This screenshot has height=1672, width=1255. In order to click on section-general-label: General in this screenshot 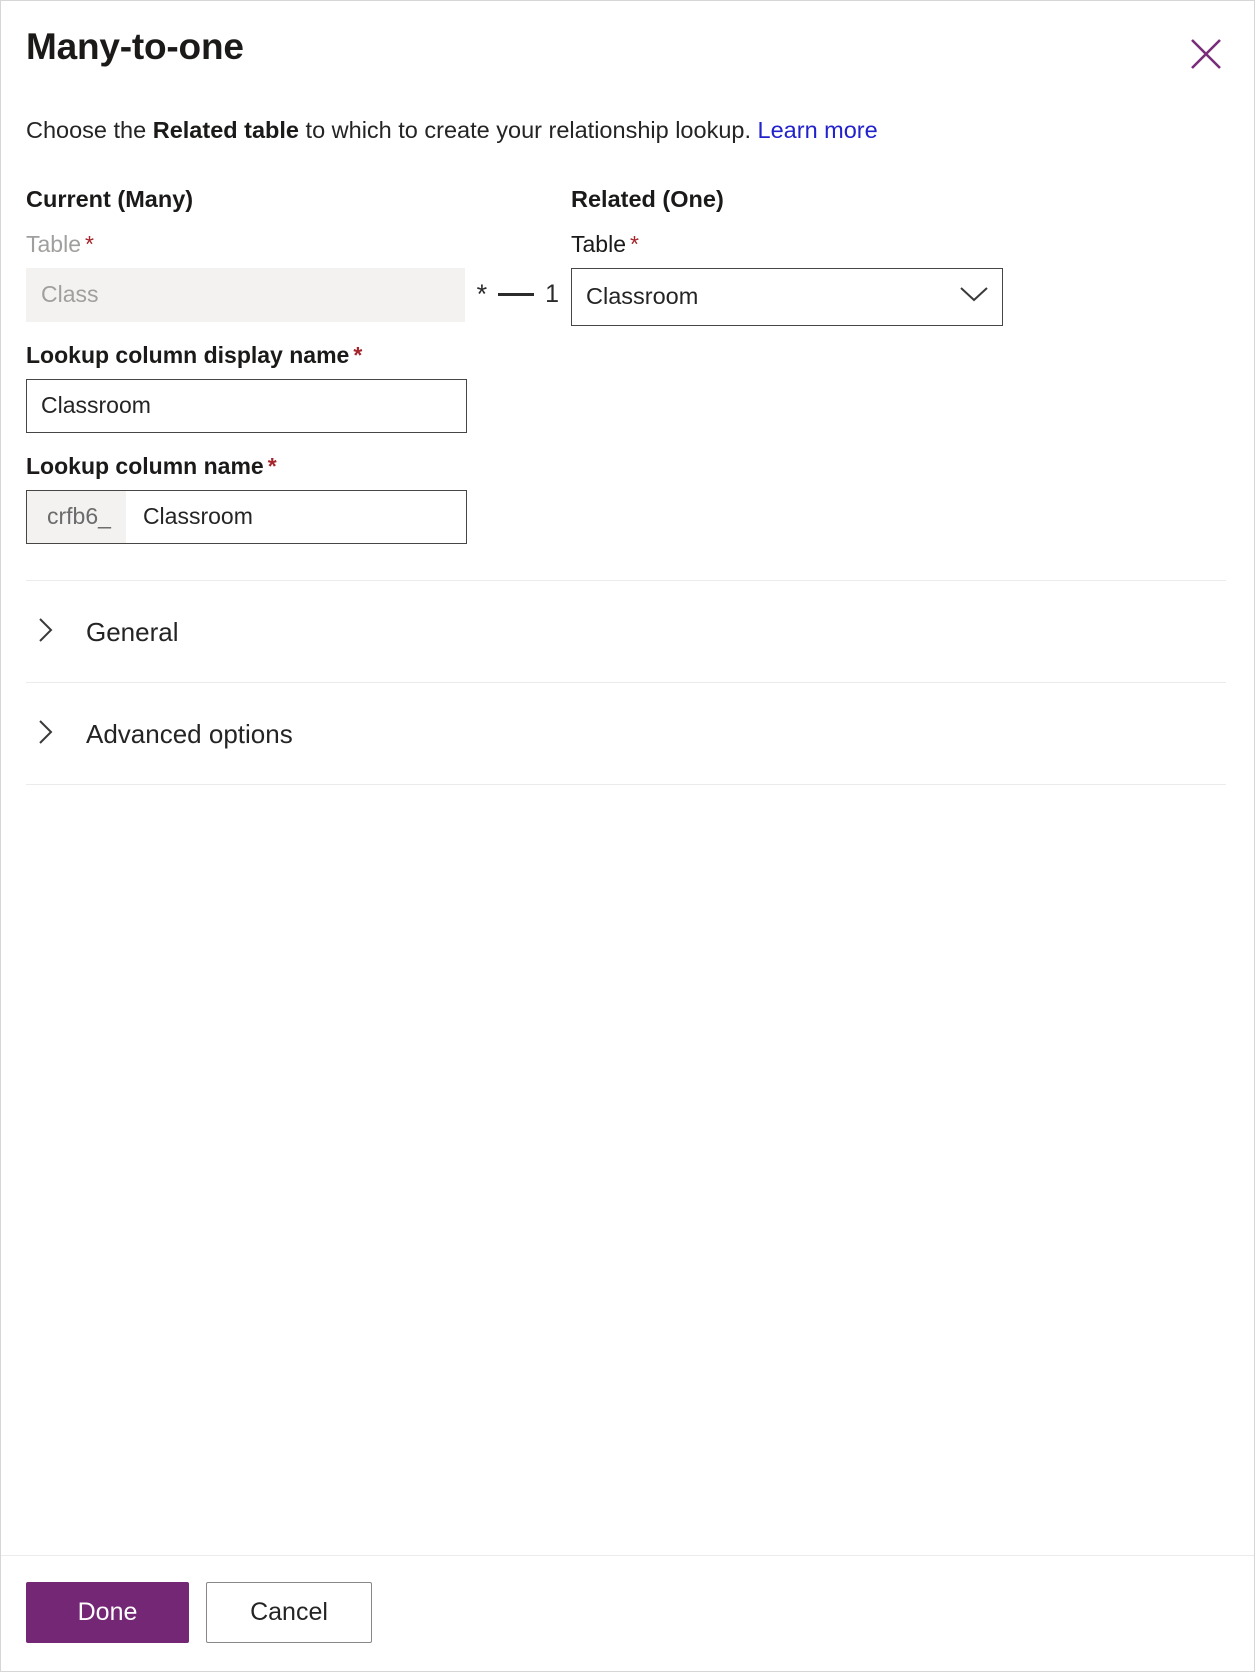, I will do `click(132, 632)`.